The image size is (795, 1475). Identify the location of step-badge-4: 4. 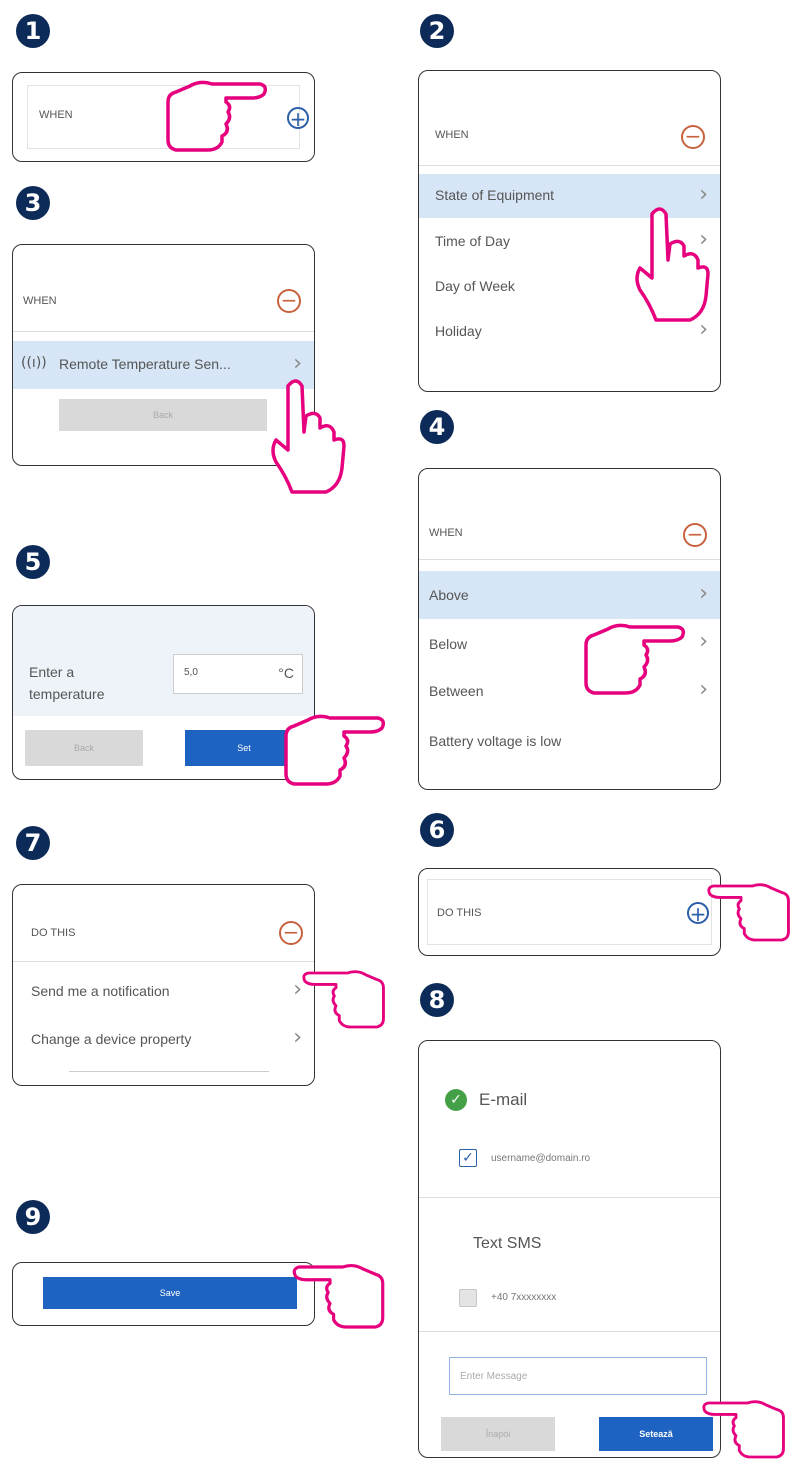
(437, 427).